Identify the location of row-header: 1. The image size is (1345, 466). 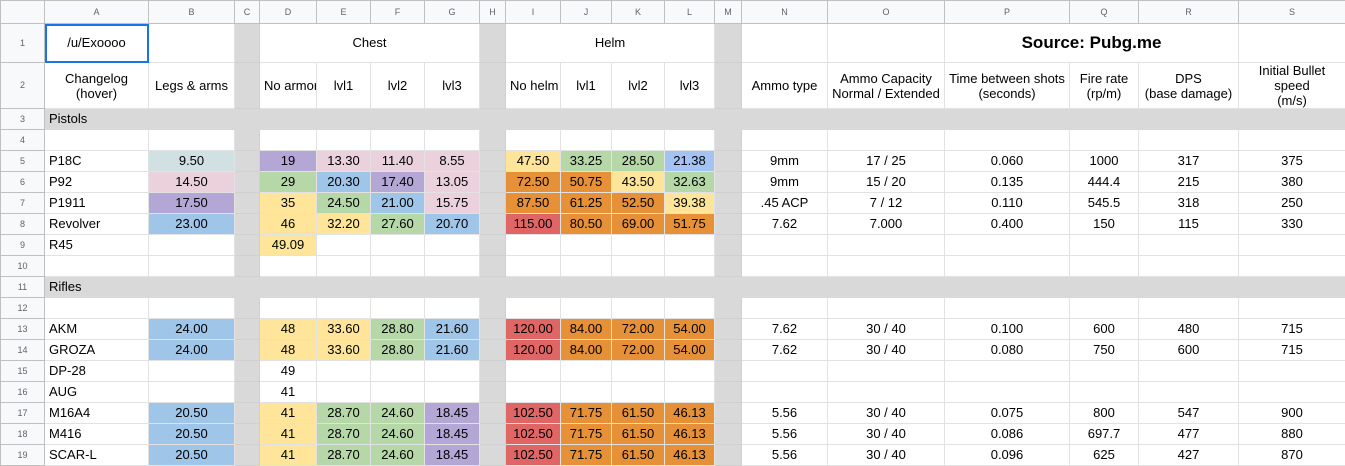
(23, 43).